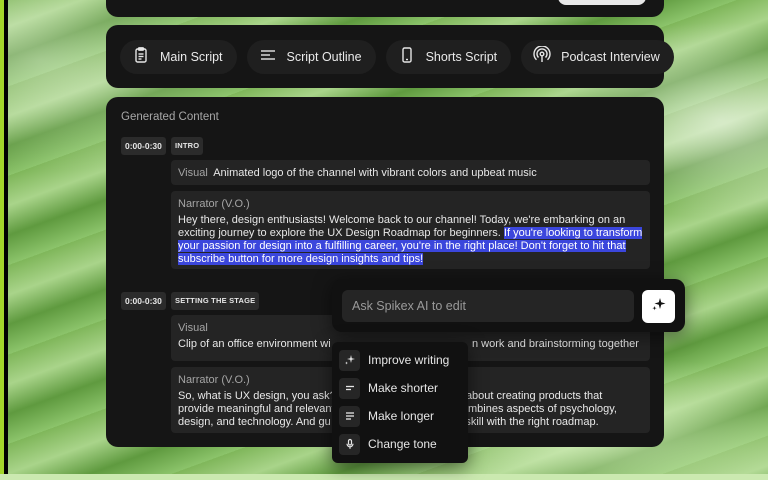 Image resolution: width=768 pixels, height=480 pixels. I want to click on narrator-text: provide meaningful and relevant, so click(256, 409).